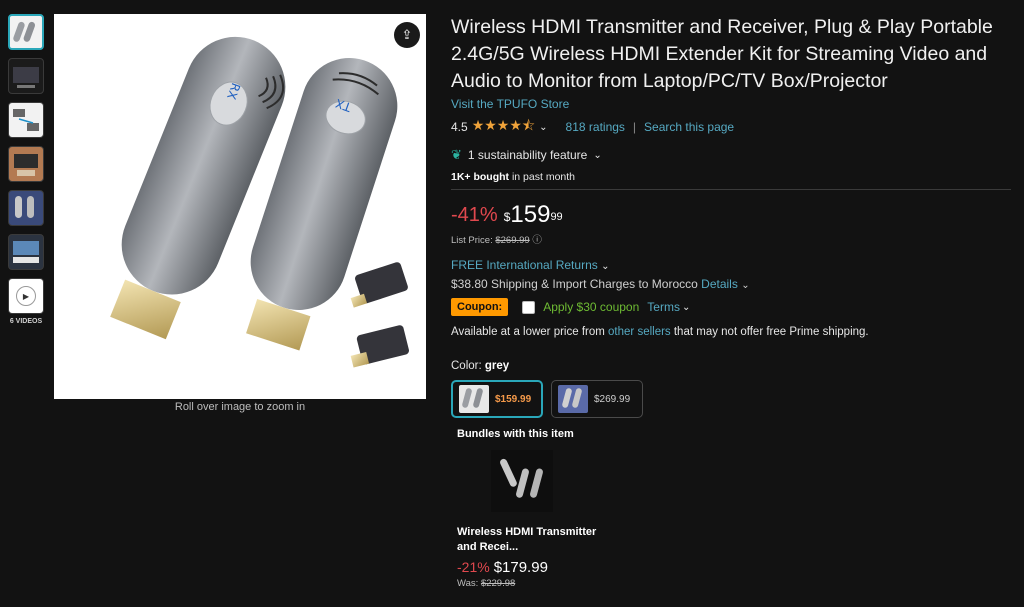 The image size is (1024, 607). I want to click on bundle-image, so click(522, 481).